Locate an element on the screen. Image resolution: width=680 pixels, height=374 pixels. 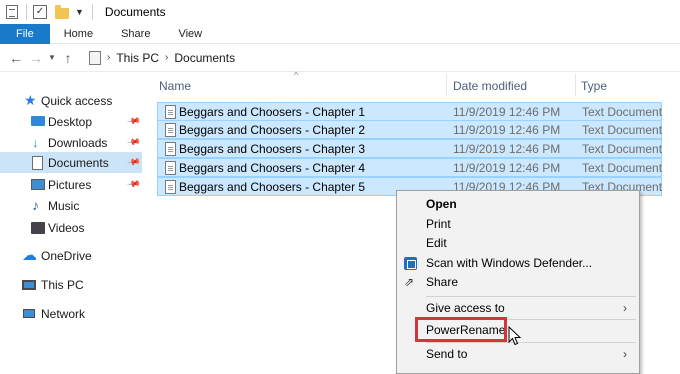
sidebar-item-label: Pictures is located at coordinates (70, 184).